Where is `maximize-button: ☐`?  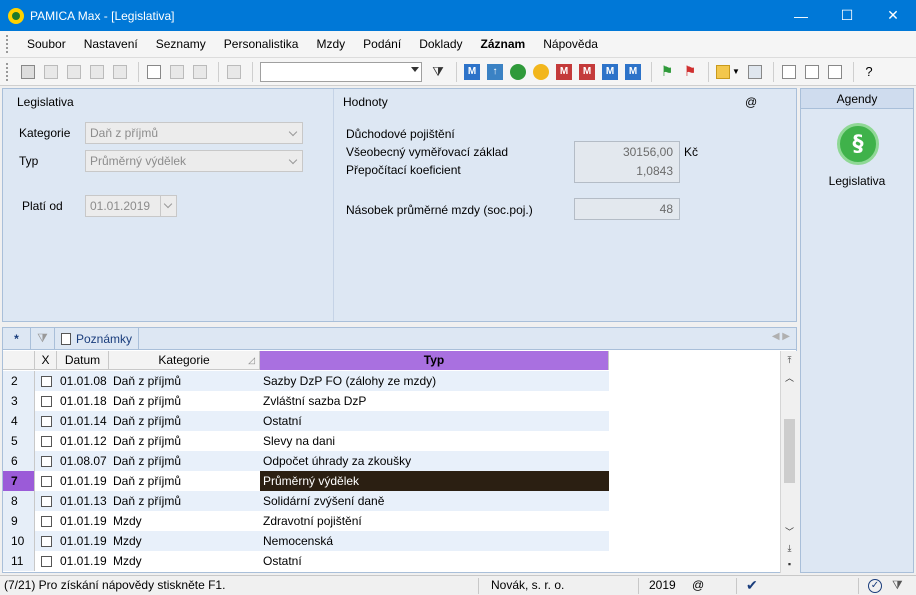 maximize-button: ☐ is located at coordinates (847, 15).